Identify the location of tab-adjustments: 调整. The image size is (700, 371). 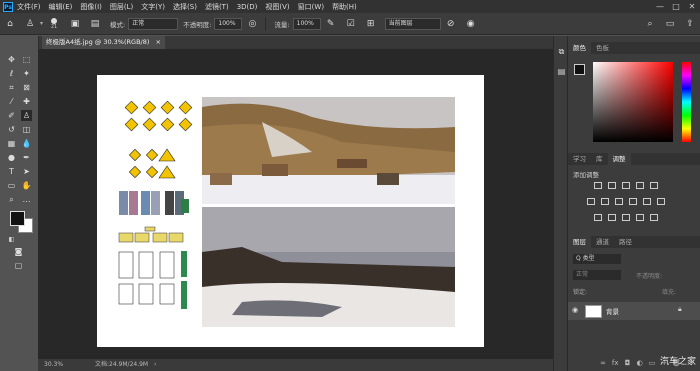
(619, 159).